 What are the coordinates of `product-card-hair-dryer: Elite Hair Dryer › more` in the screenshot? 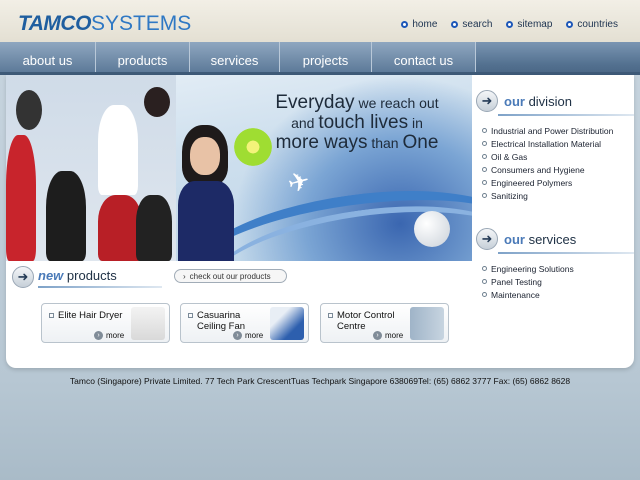 It's located at (105, 323).